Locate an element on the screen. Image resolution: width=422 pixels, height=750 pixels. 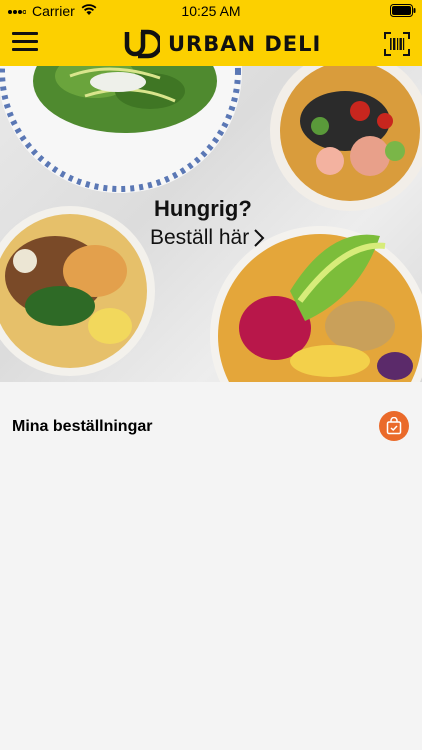
order-here-link: Beställ här is located at coordinates (207, 238).